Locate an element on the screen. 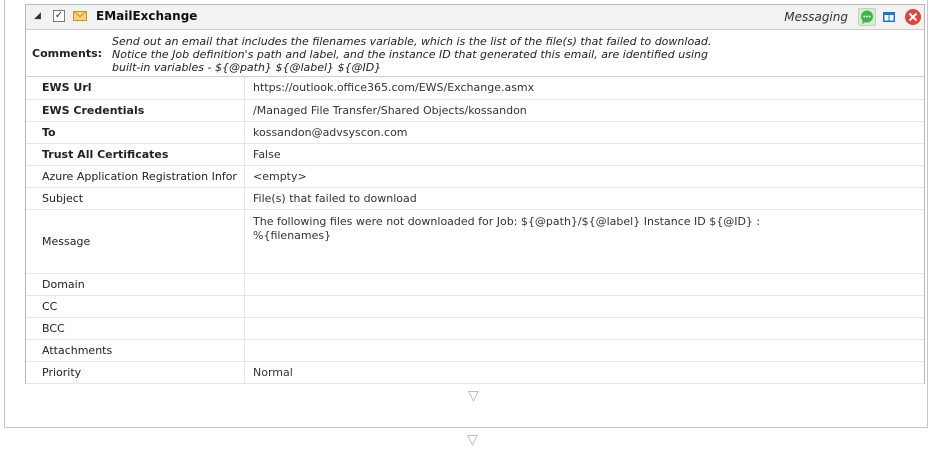 The width and height of the screenshot is (929, 455). property-name: BCC is located at coordinates (135, 328).